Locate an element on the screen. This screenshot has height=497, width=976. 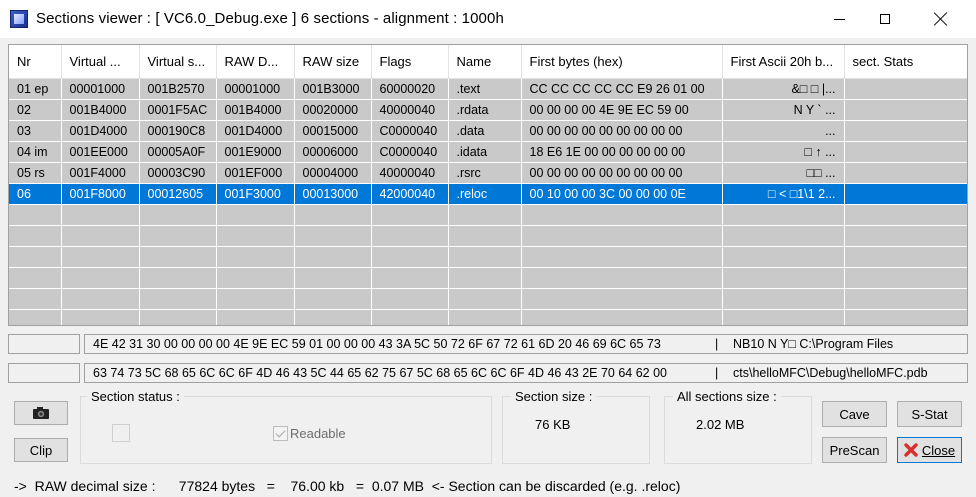
cell: 001E9000 is located at coordinates (255, 152).